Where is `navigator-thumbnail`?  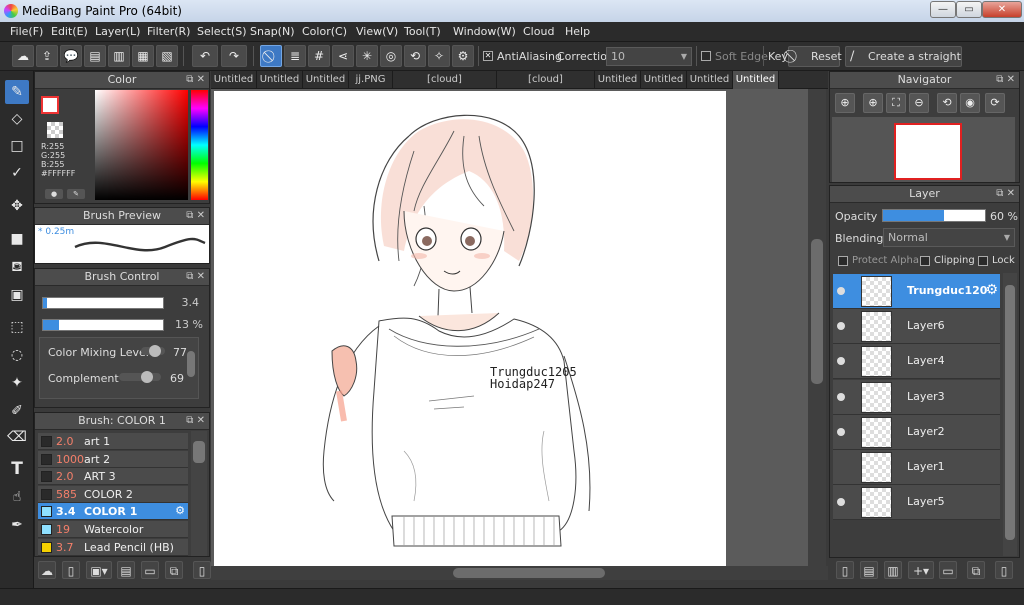 navigator-thumbnail is located at coordinates (928, 151).